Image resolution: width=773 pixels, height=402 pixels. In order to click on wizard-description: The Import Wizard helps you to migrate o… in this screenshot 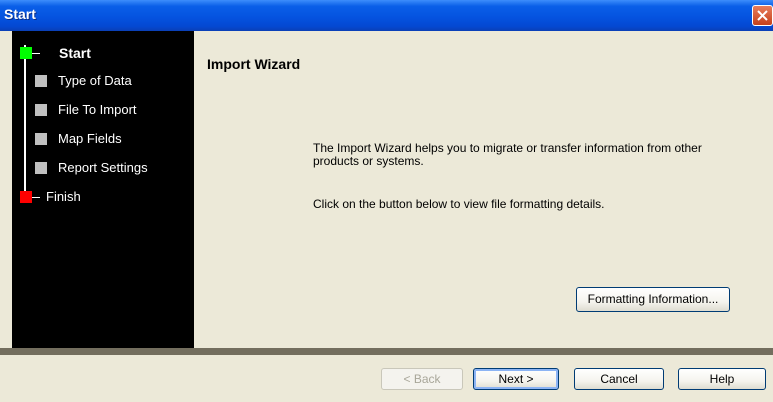, I will do `click(507, 154)`.